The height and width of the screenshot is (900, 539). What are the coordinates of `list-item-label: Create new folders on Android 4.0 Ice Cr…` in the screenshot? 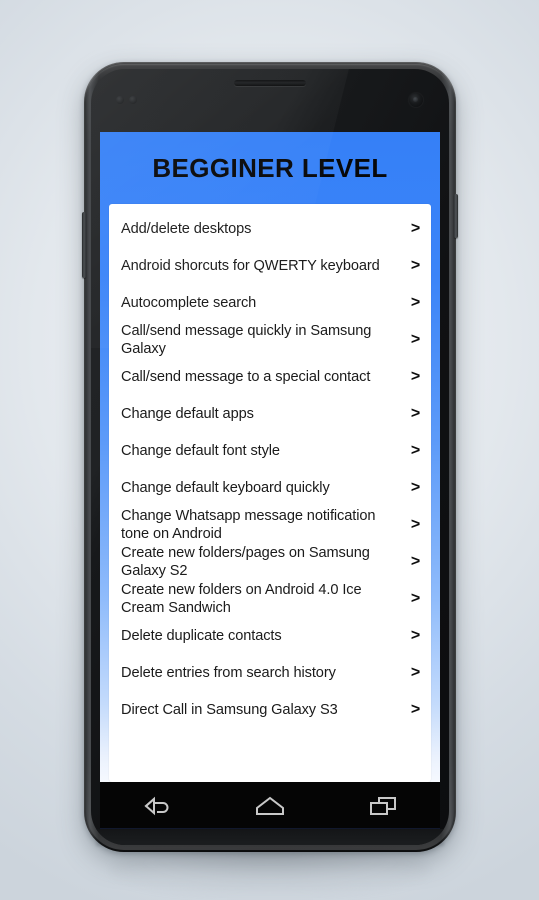 It's located at (241, 598).